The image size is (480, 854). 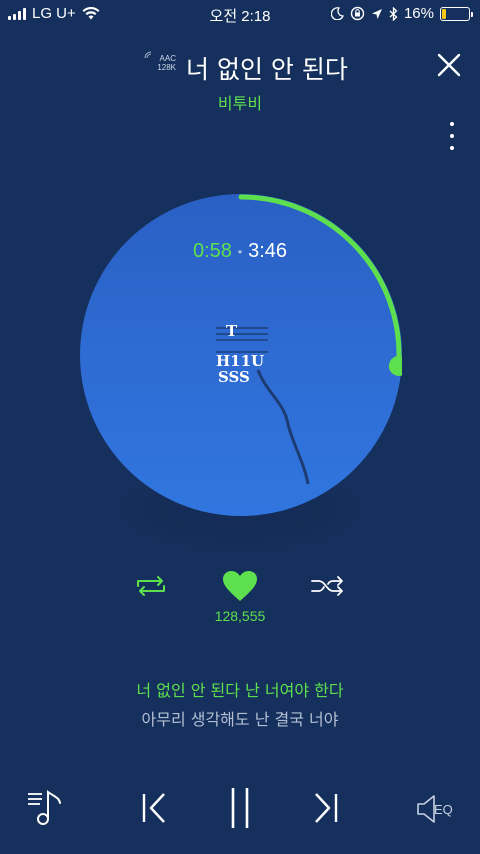 I want to click on status-right: 16%, so click(x=401, y=13).